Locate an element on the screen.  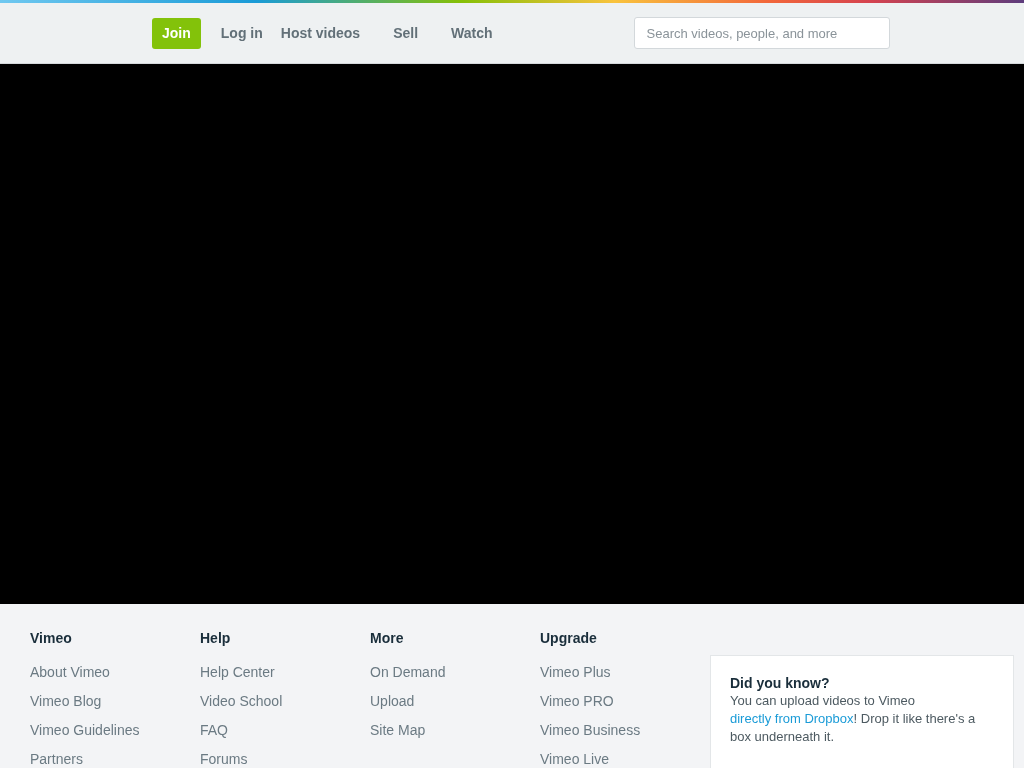
footer-link: On Demand is located at coordinates (408, 676).